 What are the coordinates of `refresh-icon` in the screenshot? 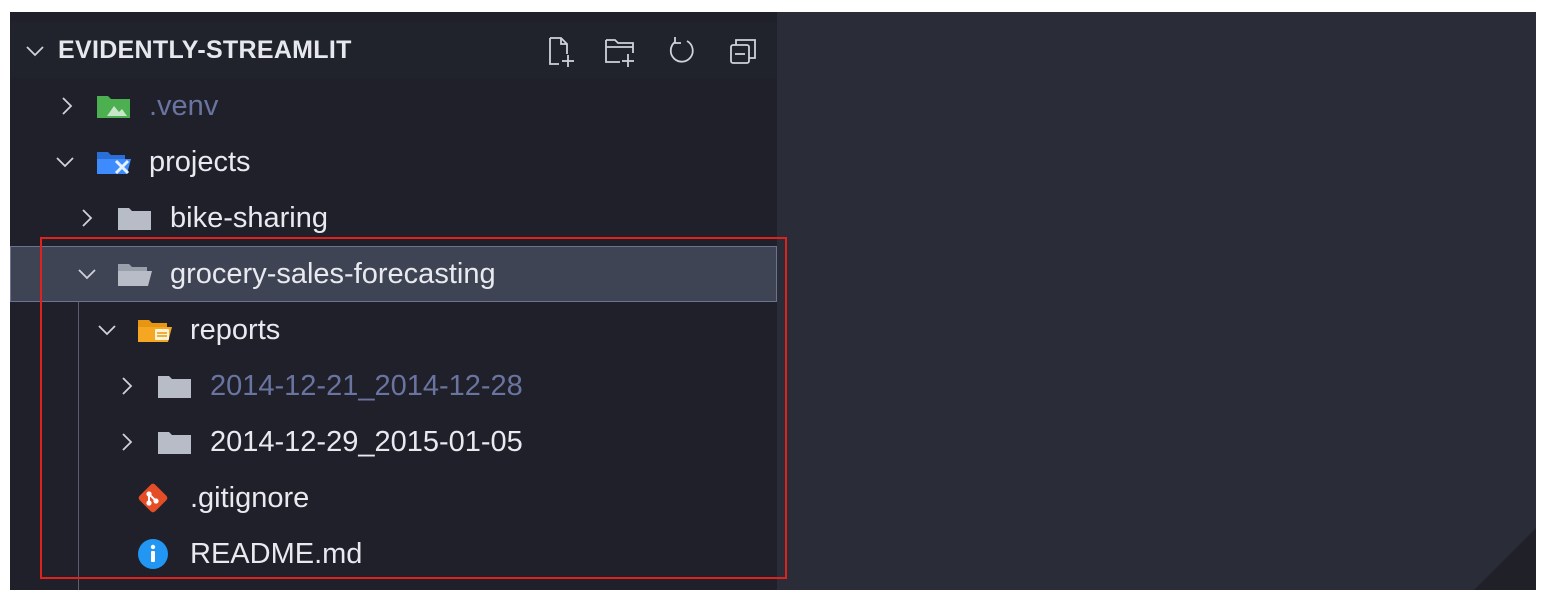 It's located at (682, 51).